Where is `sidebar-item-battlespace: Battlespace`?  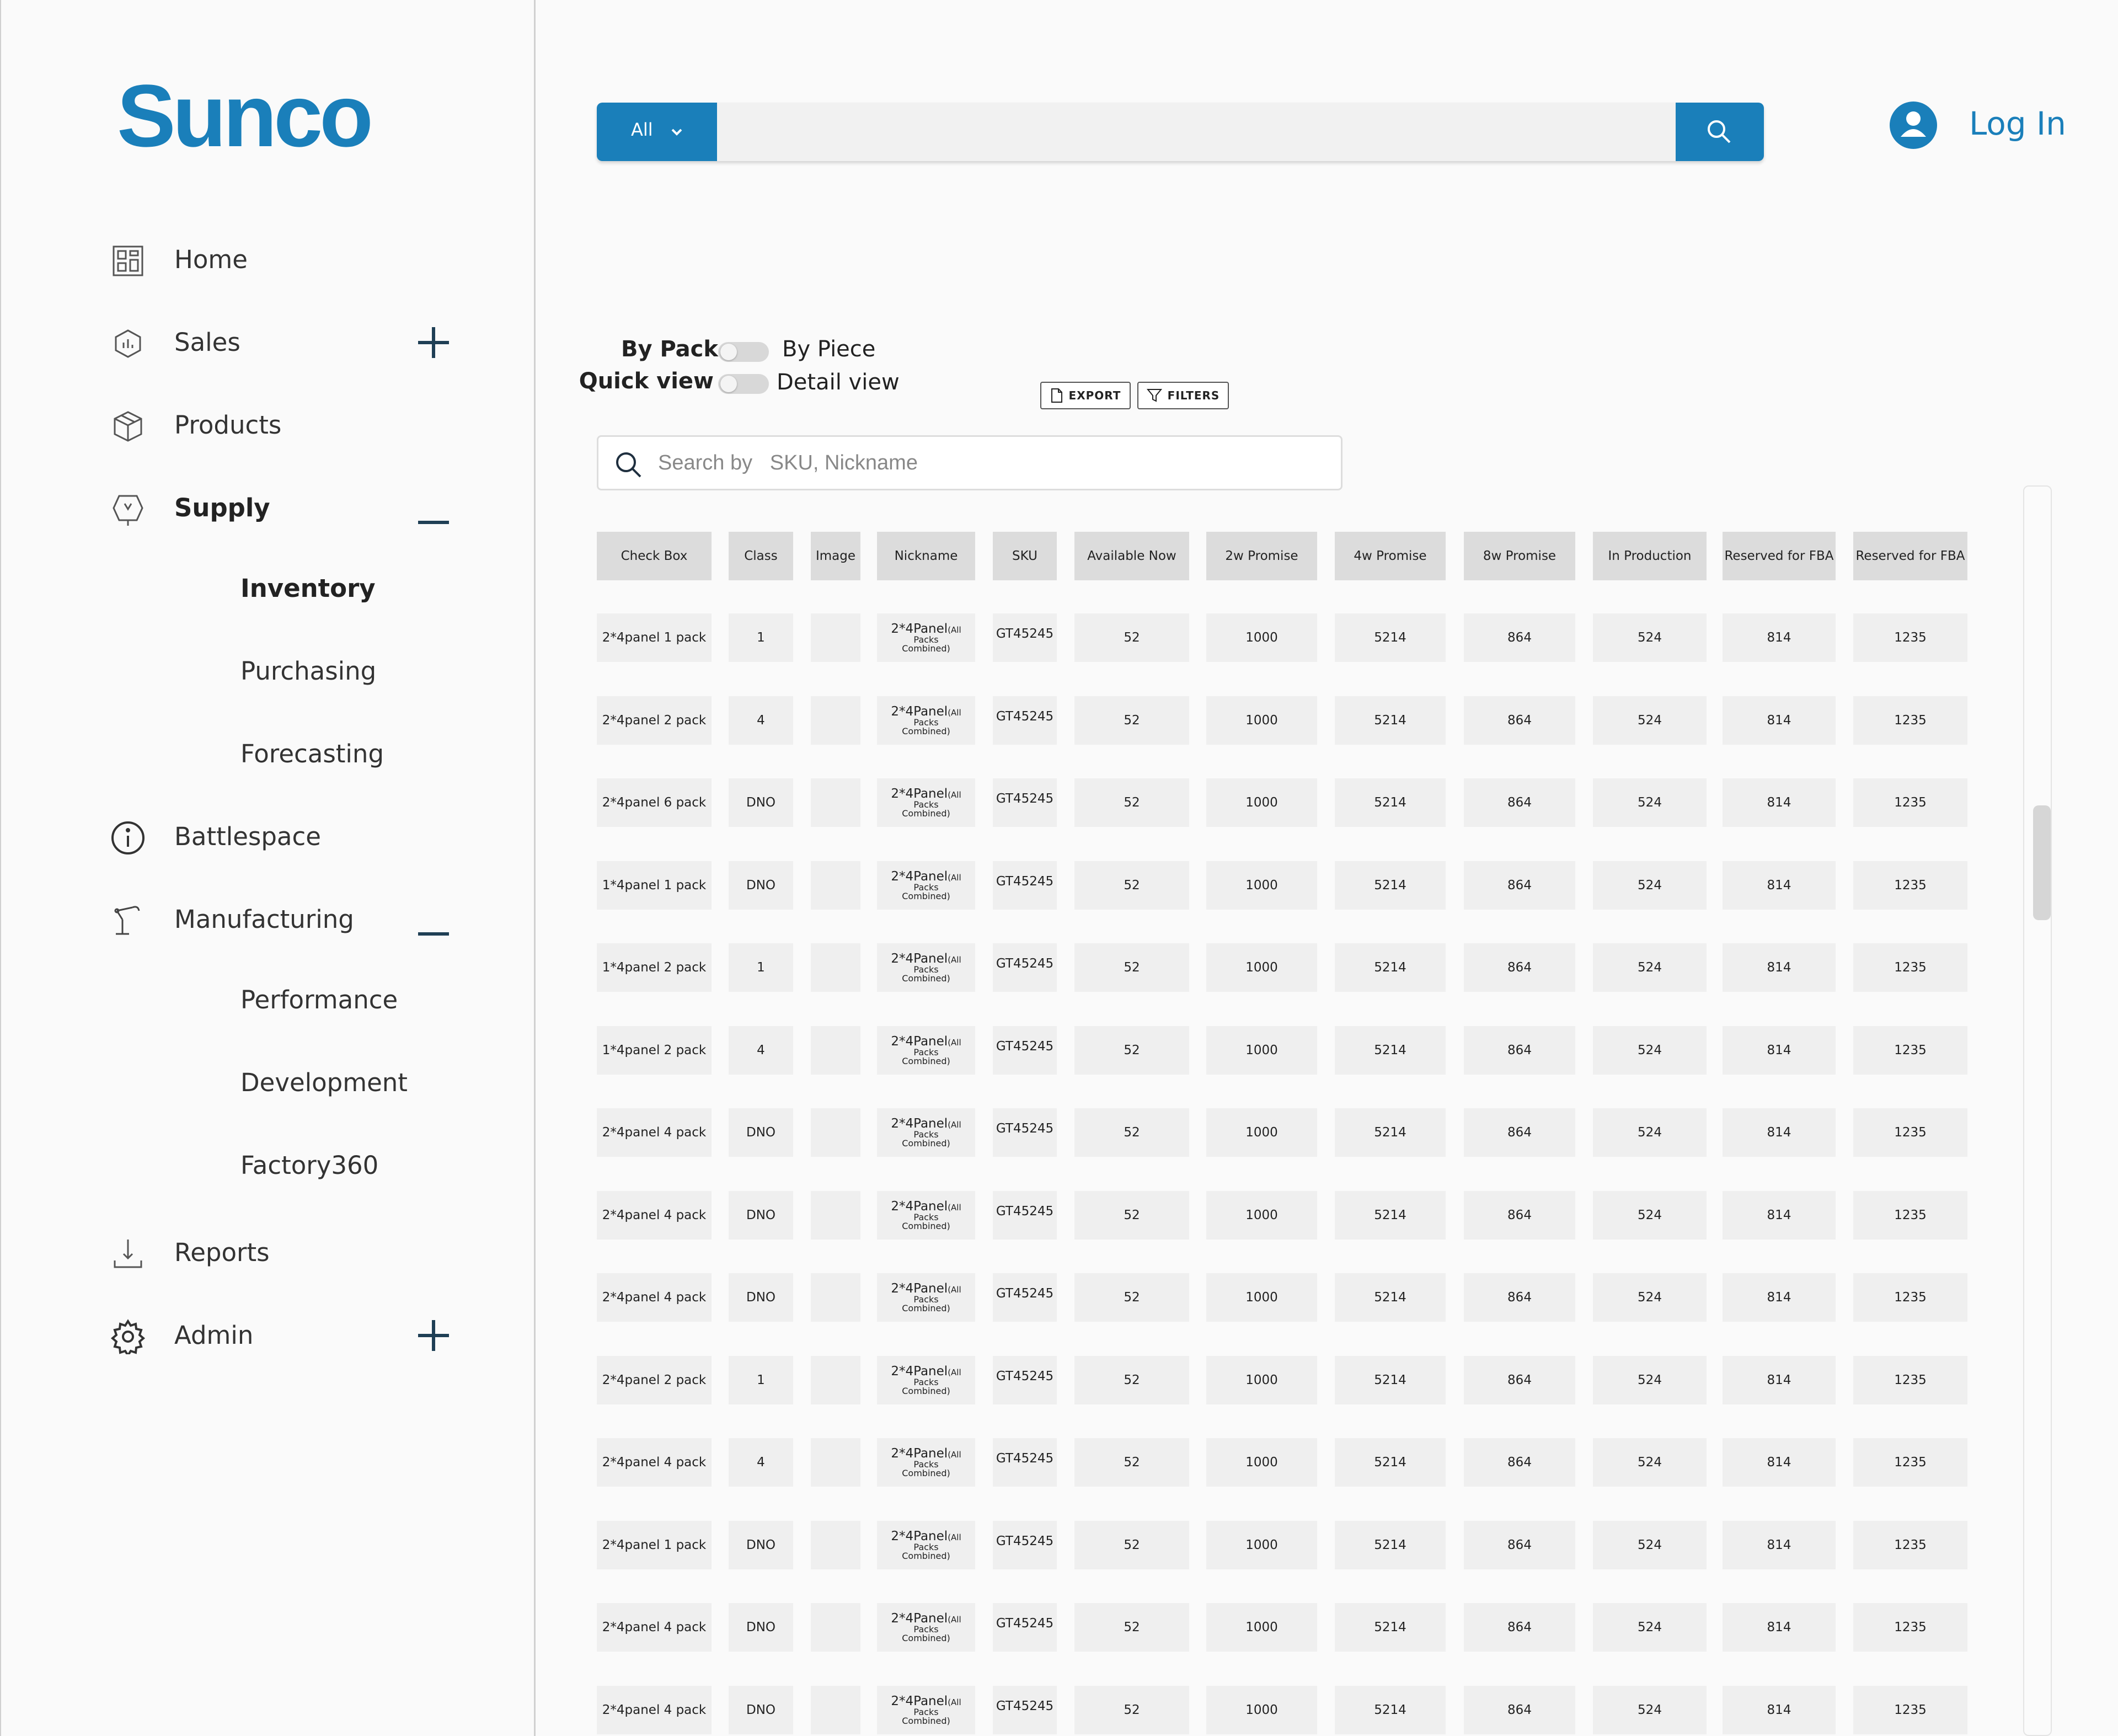
sidebar-item-battlespace: Battlespace is located at coordinates (266, 837).